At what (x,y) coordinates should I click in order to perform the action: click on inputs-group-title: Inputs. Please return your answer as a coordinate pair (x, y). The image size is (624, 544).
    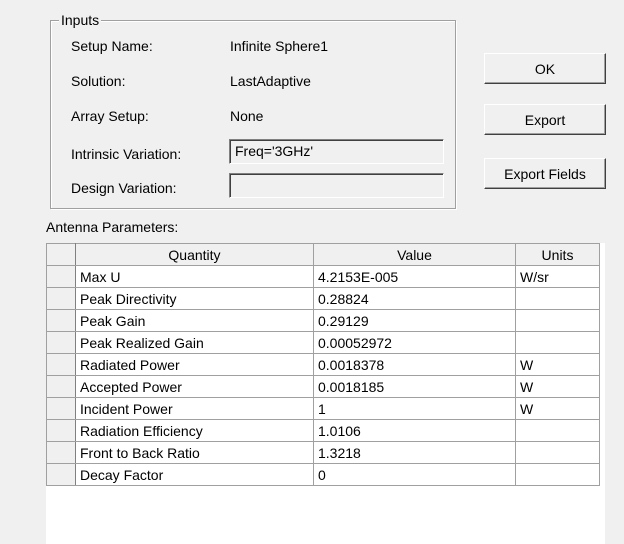
    Looking at the image, I should click on (80, 20).